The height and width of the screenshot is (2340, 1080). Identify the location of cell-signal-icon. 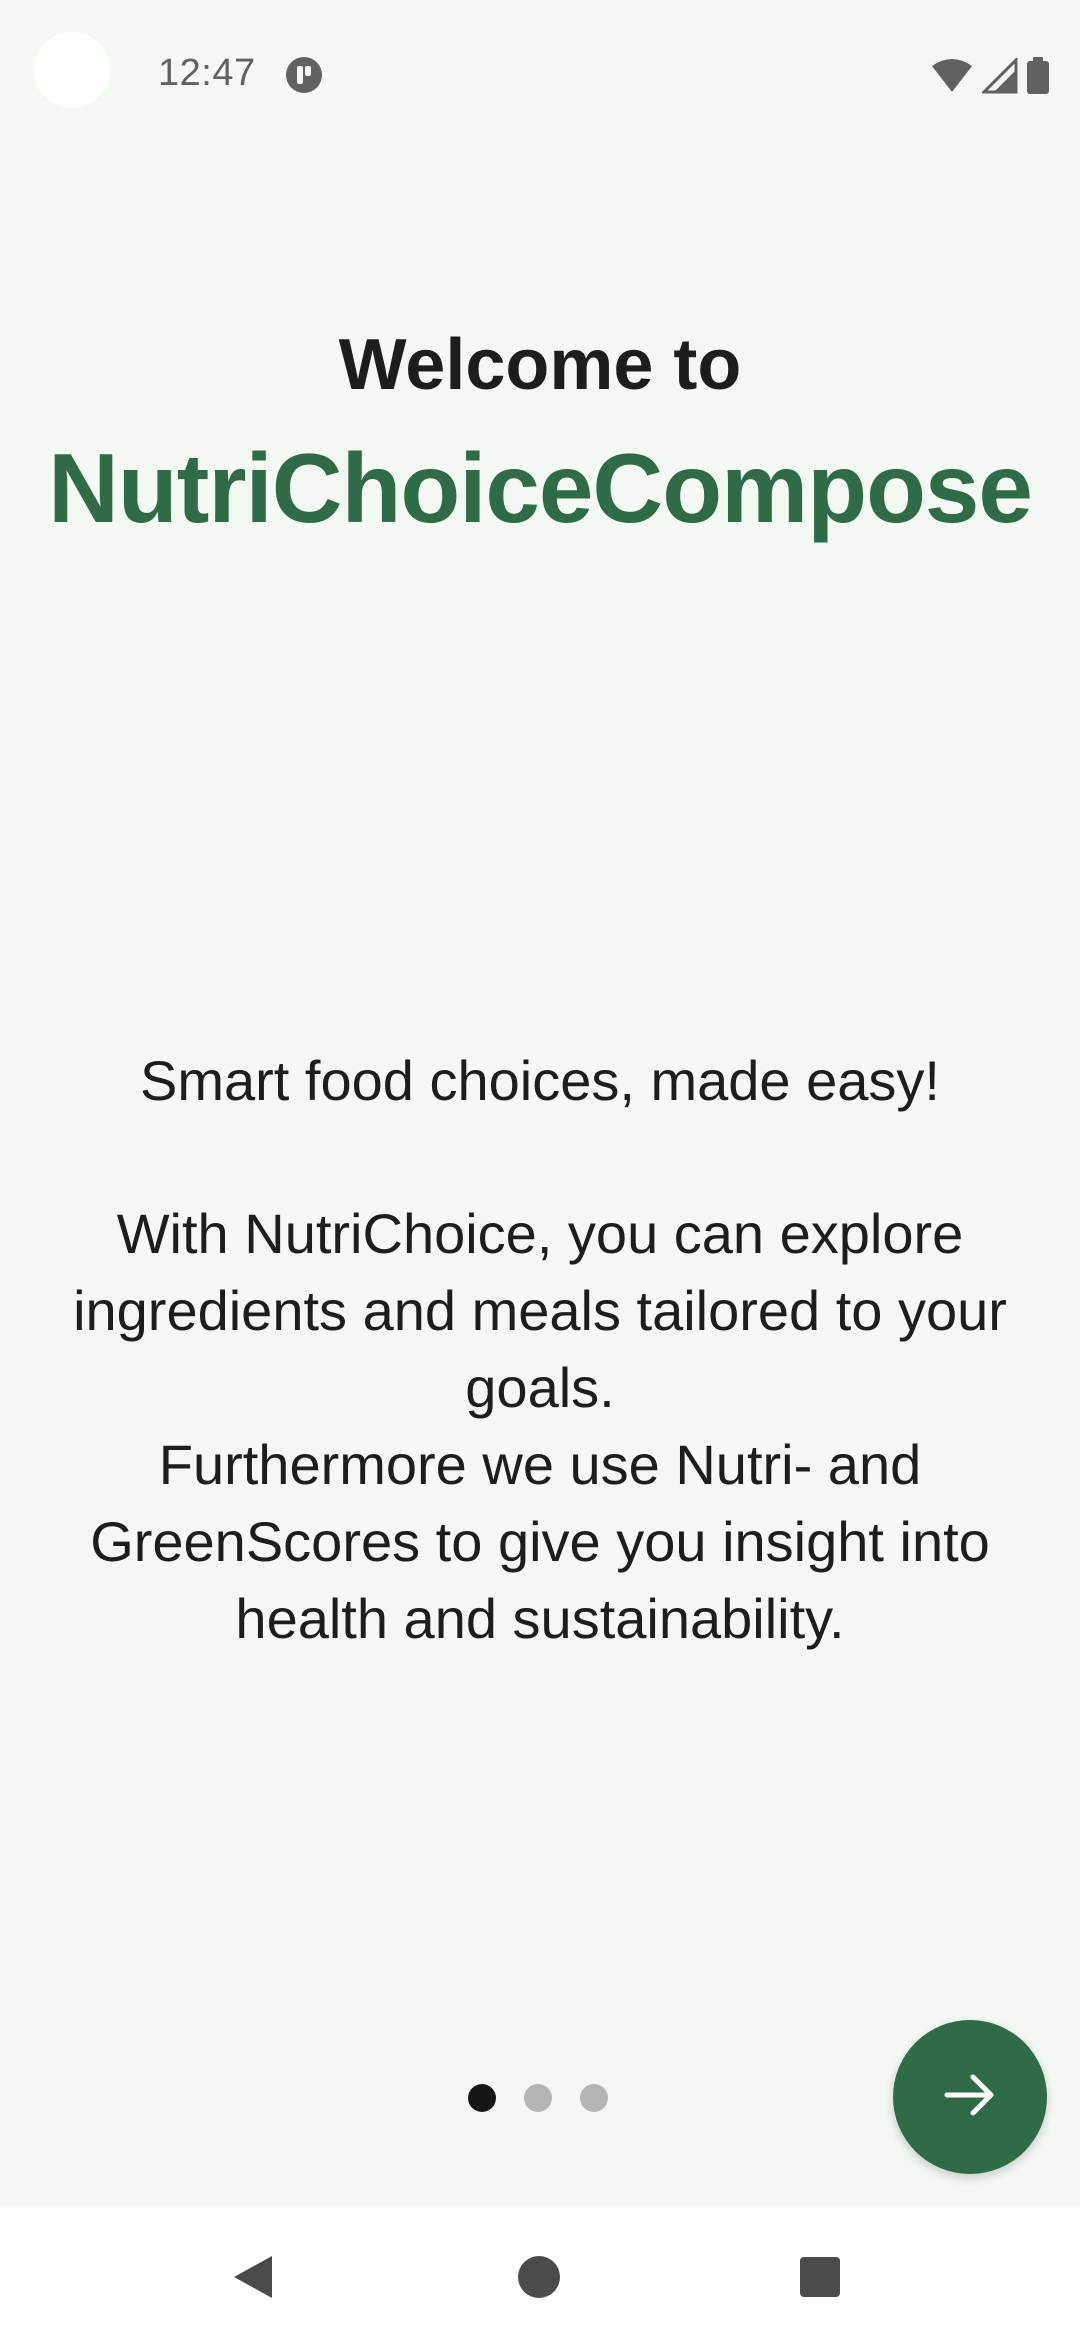
(1000, 76).